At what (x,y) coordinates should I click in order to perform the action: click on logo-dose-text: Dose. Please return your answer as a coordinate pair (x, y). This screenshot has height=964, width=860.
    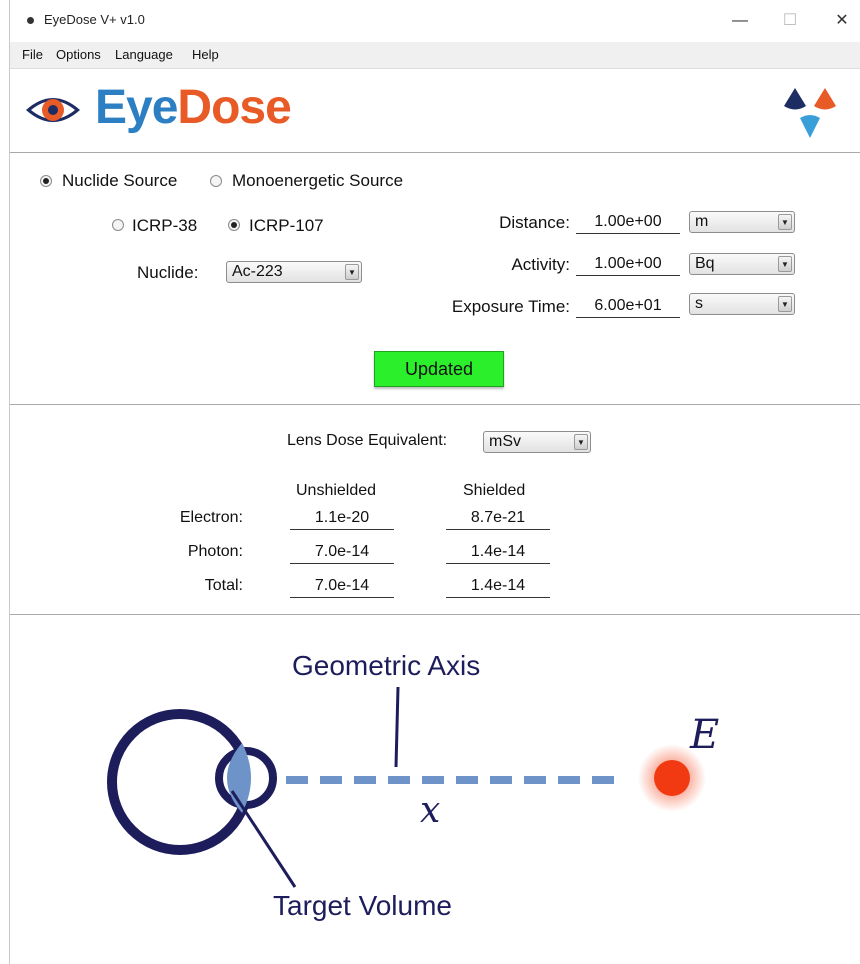
    Looking at the image, I should click on (234, 107).